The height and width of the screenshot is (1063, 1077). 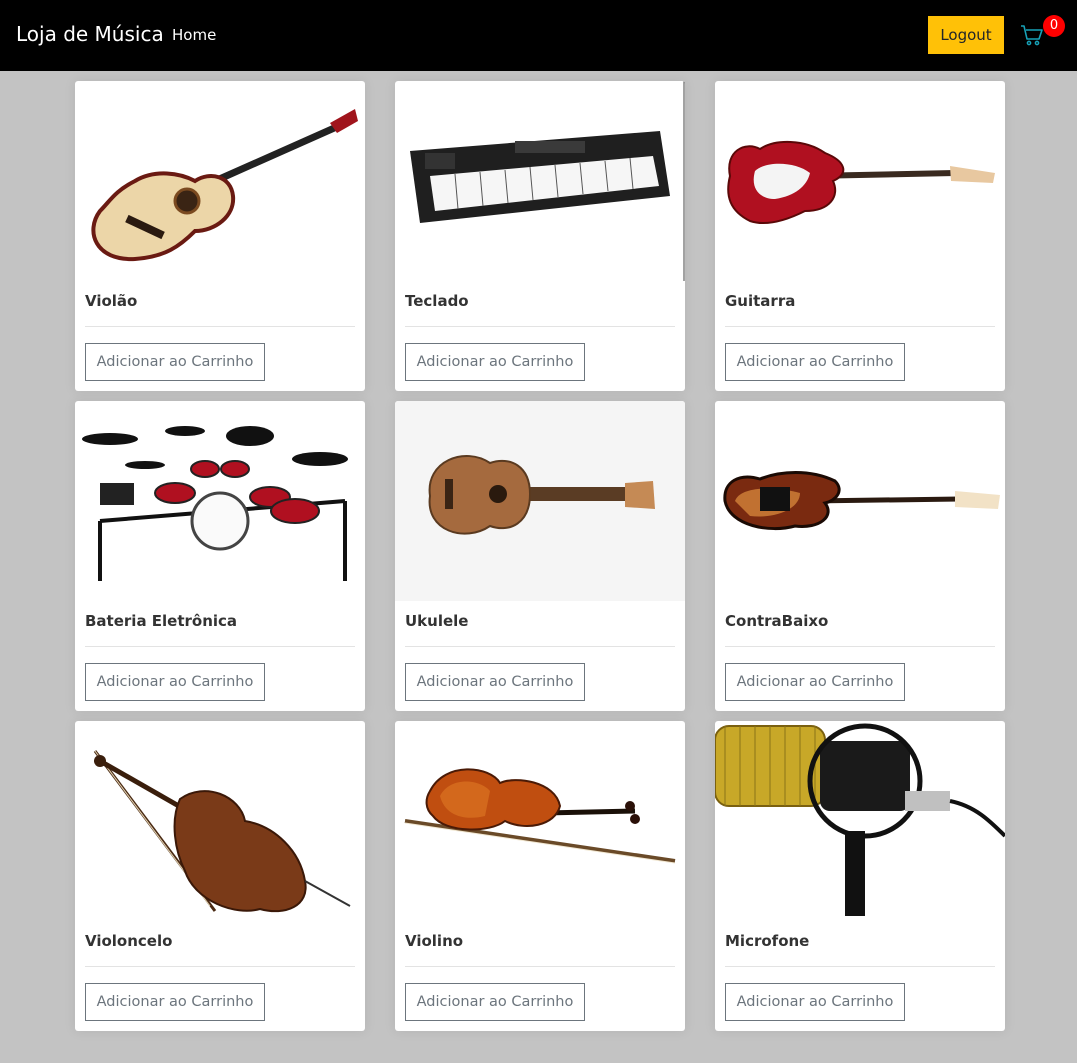 What do you see at coordinates (1032, 35) in the screenshot?
I see `cart-icon` at bounding box center [1032, 35].